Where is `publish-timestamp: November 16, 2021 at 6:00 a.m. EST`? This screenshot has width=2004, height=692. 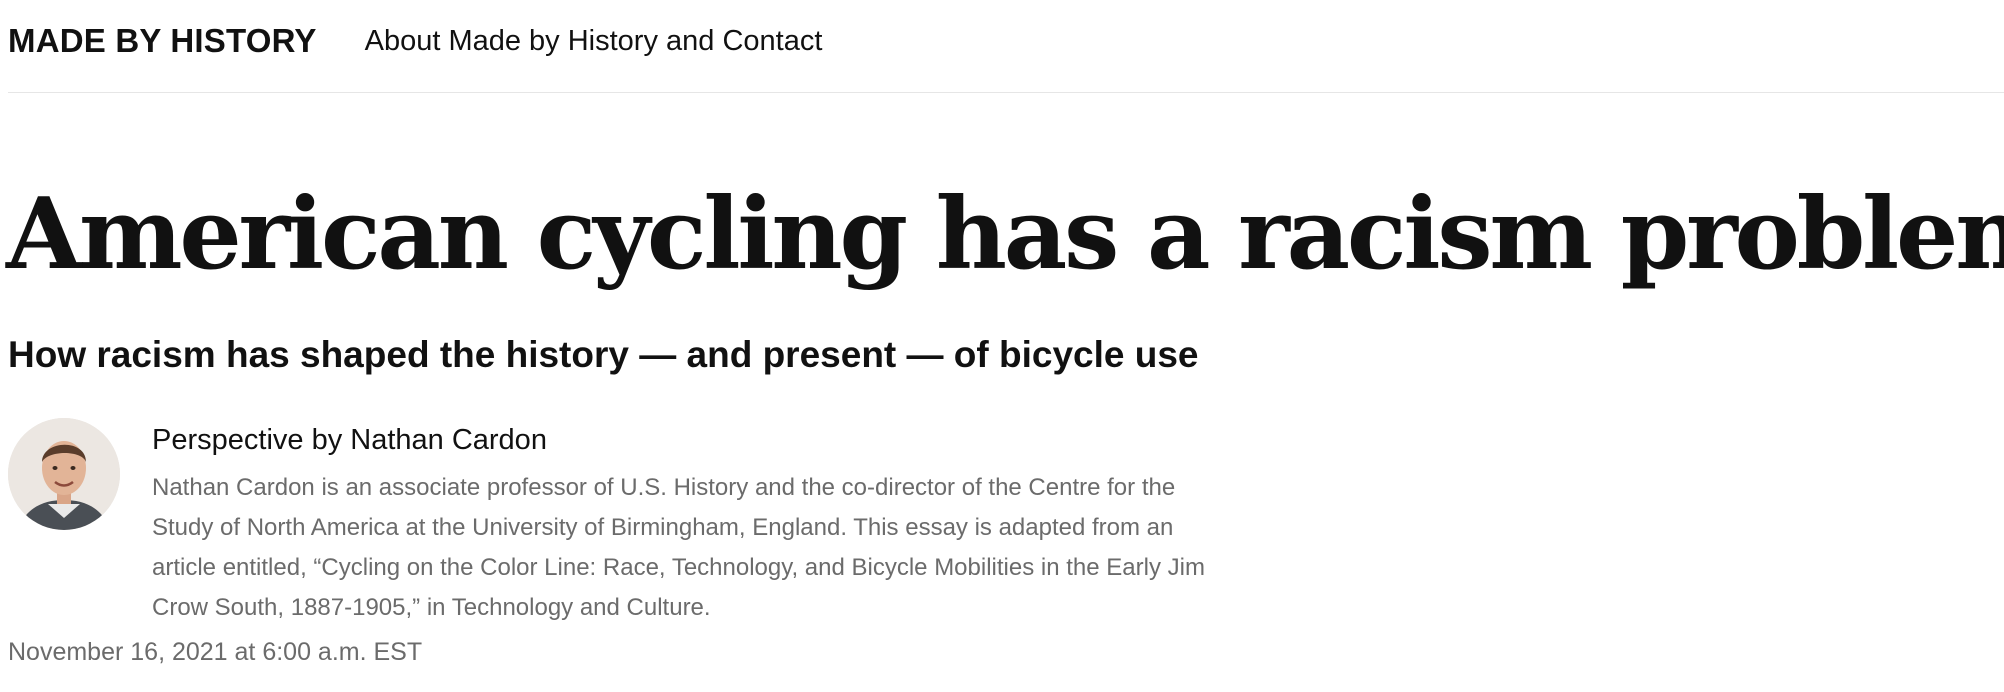
publish-timestamp: November 16, 2021 at 6:00 a.m. EST is located at coordinates (215, 652).